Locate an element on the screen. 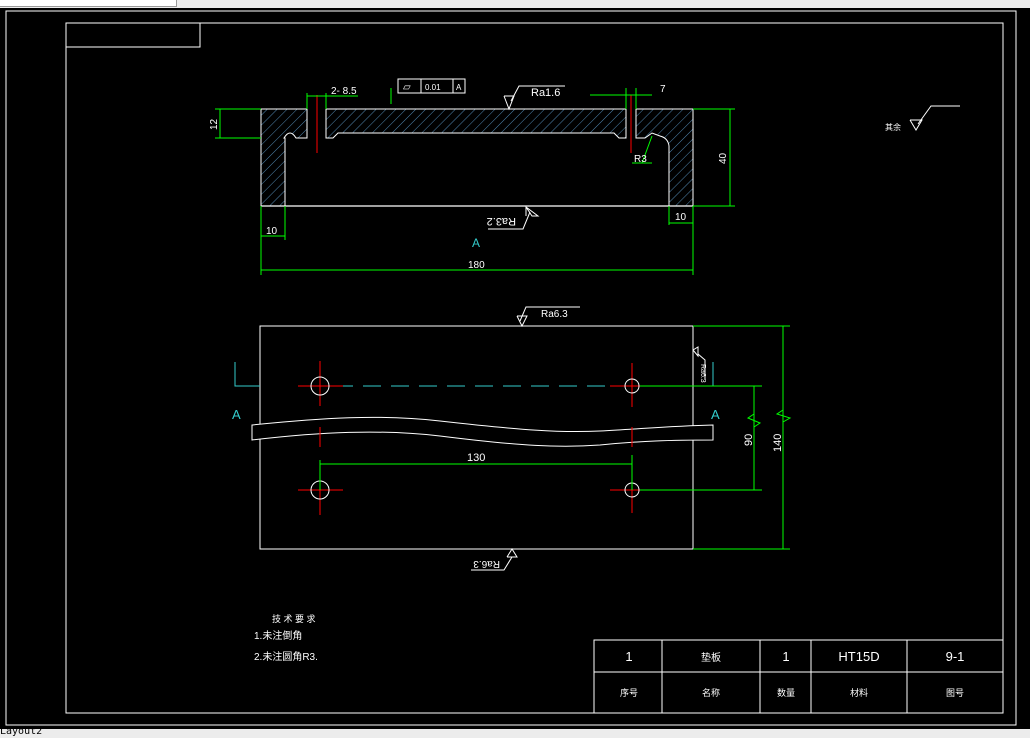 The height and width of the screenshot is (738, 1030). section-mark-right: A is located at coordinates (715, 414).